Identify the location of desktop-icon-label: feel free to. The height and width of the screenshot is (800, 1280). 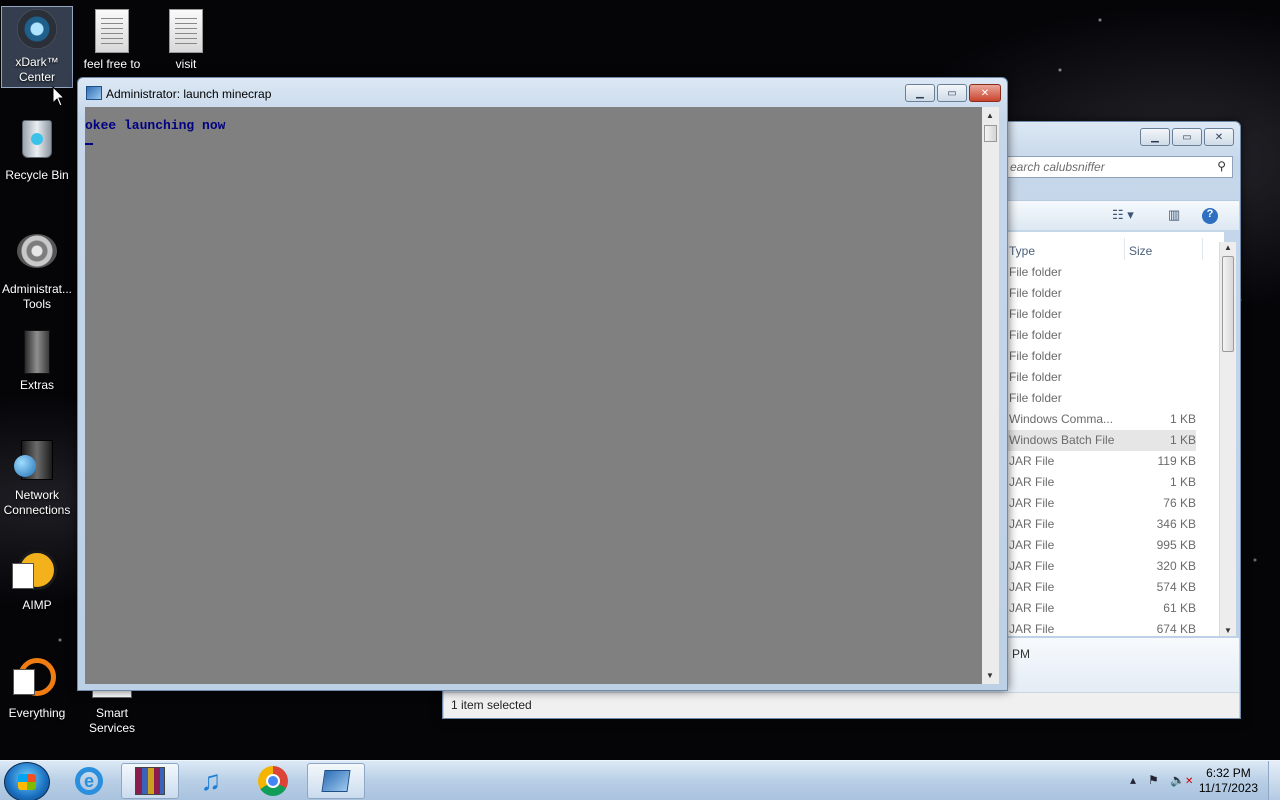
(112, 64).